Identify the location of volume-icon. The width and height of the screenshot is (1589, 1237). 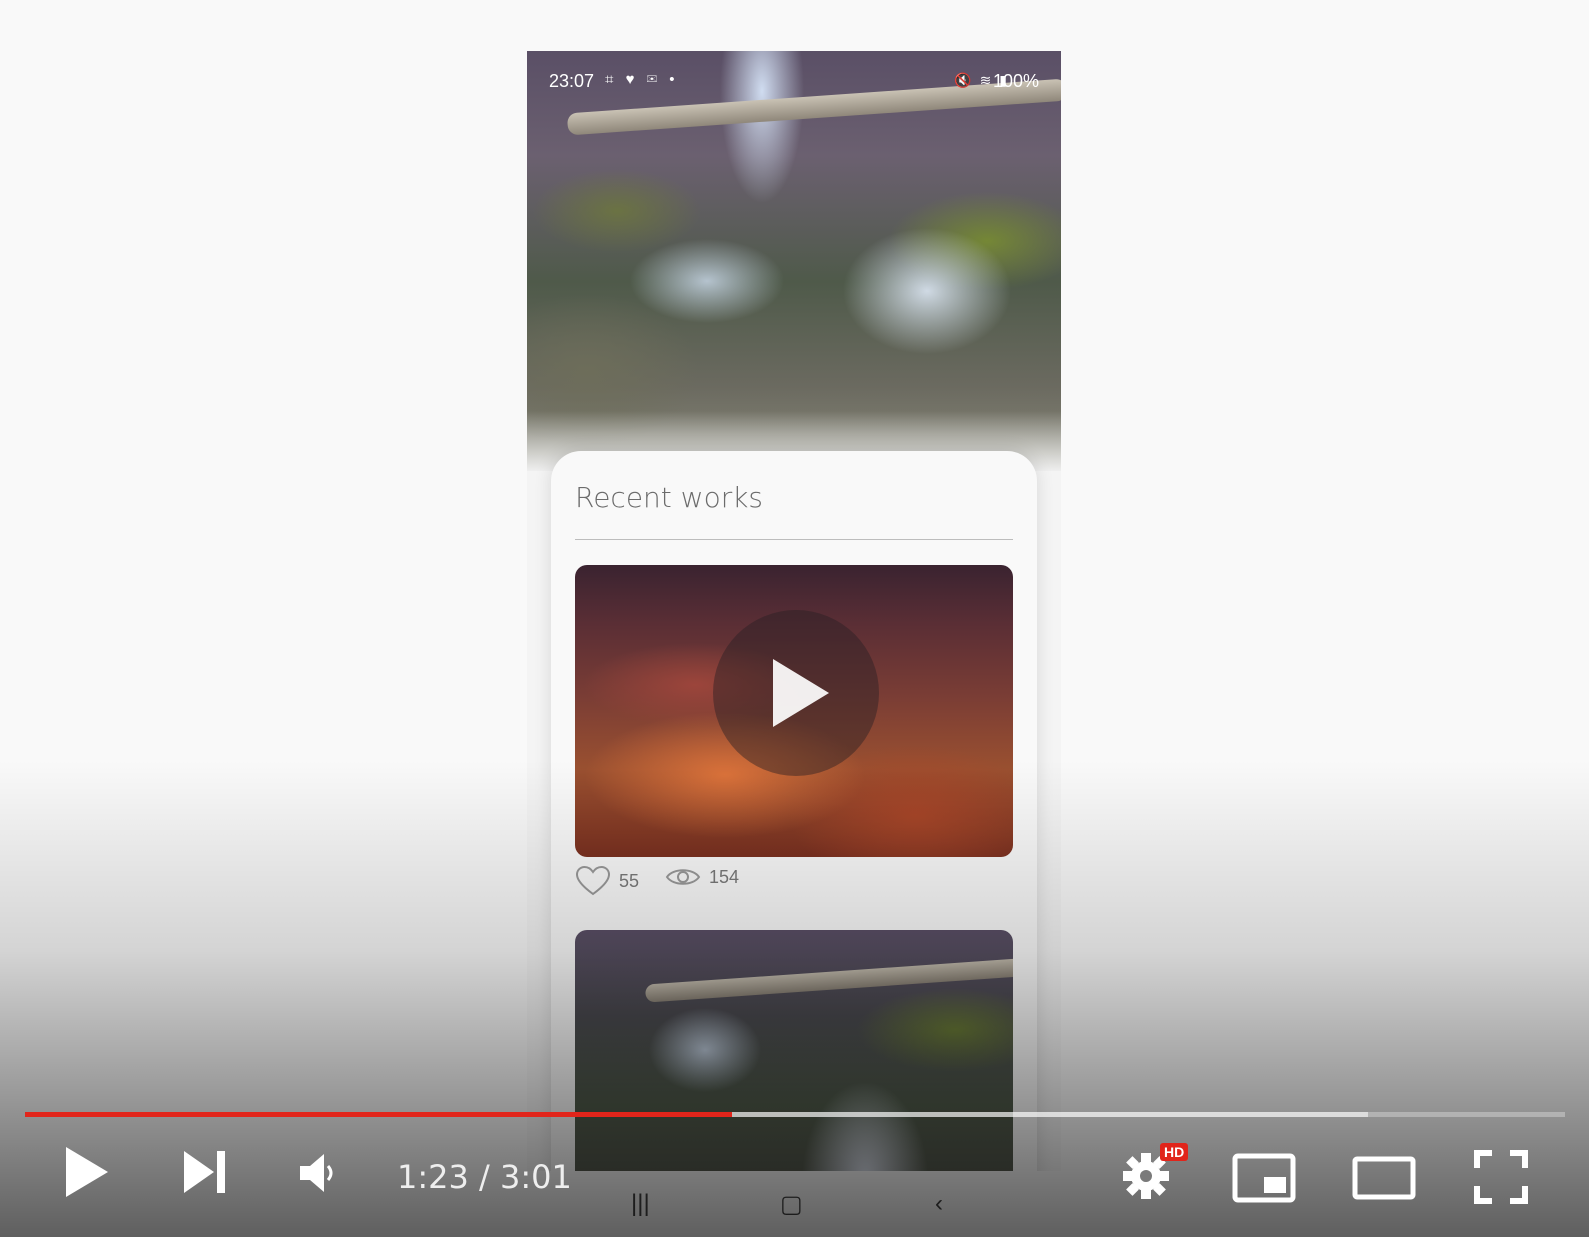
(316, 1173).